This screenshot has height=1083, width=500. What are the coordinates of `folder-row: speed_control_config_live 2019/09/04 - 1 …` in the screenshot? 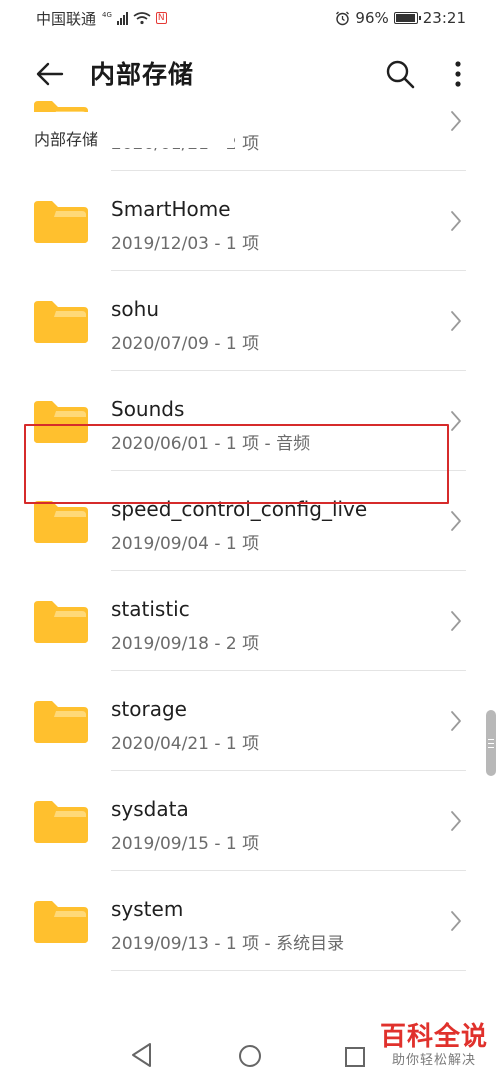 It's located at (250, 521).